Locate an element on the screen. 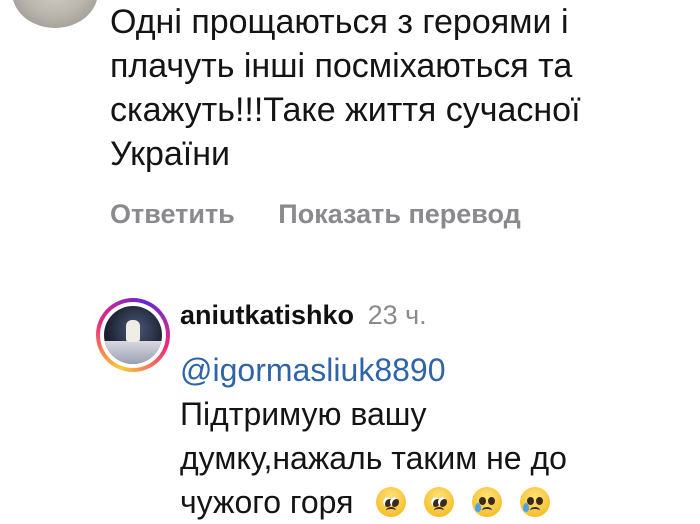 Image resolution: width=700 pixels, height=524 pixels. commenter-avatar is located at coordinates (55, 14).